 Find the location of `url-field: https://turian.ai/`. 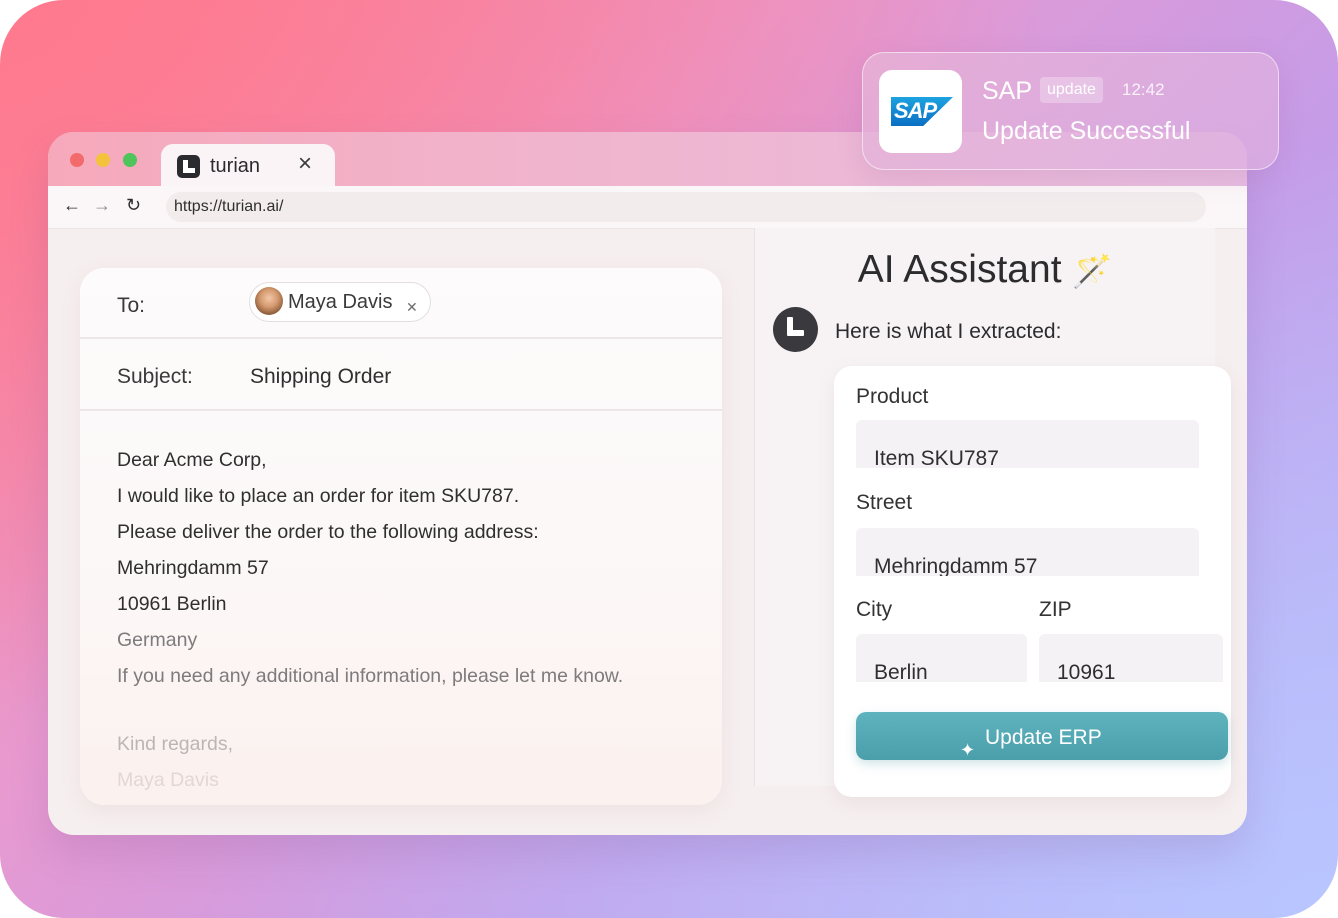

url-field: https://turian.ai/ is located at coordinates (686, 207).